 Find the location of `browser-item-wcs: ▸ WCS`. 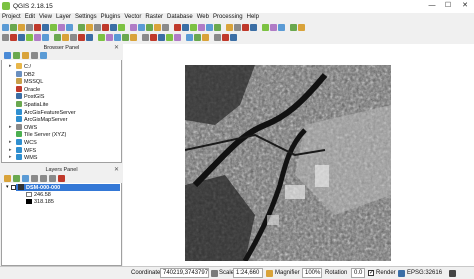

browser-item-wcs: ▸ WCS is located at coordinates (23, 142).